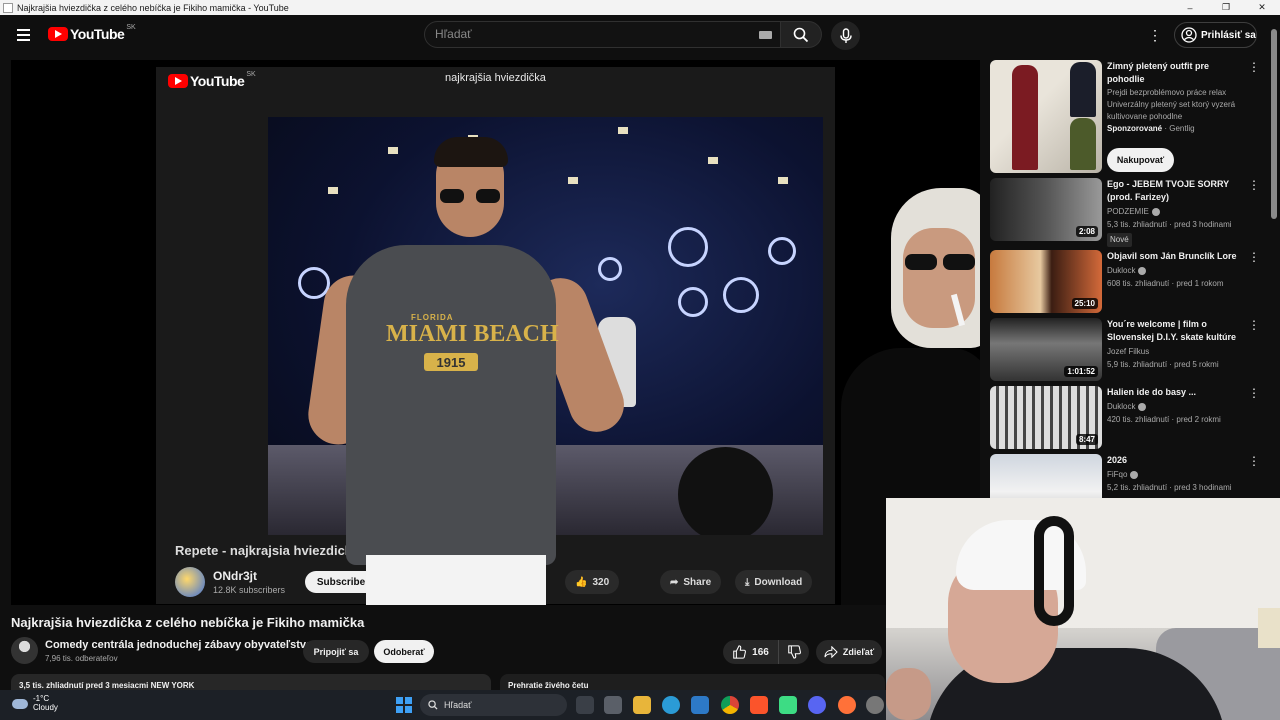 Image resolution: width=1280 pixels, height=720 pixels. What do you see at coordinates (1086, 231) in the screenshot?
I see `video-duration: 2:08` at bounding box center [1086, 231].